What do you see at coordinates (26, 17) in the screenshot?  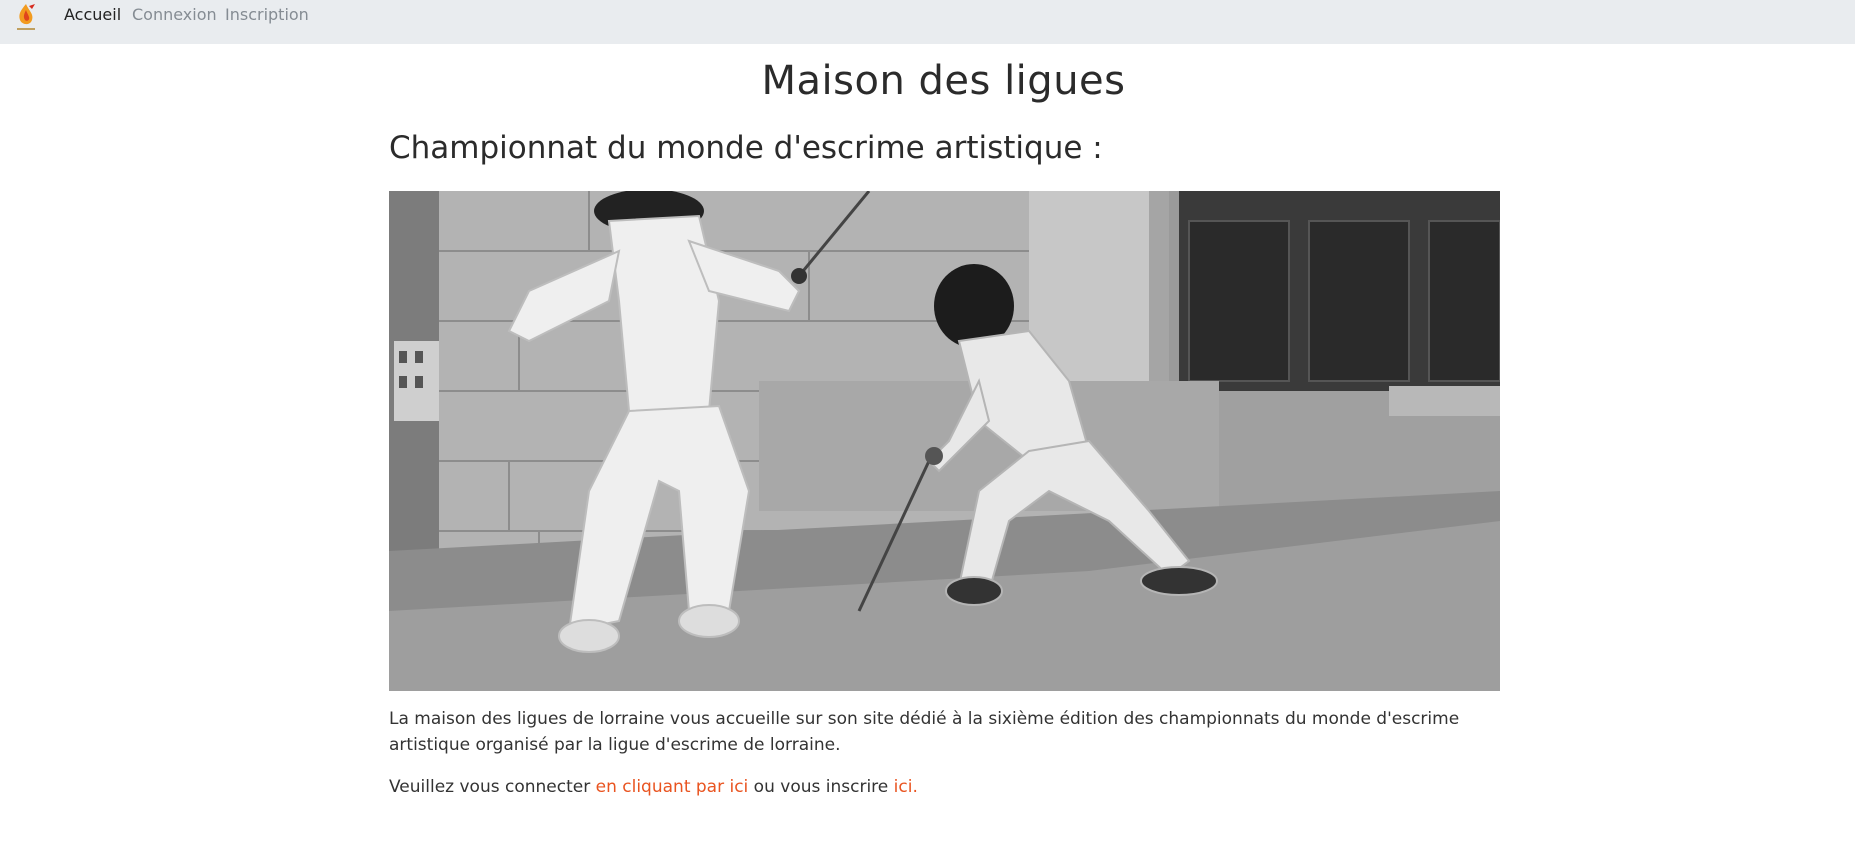 I see `league-flame-logo-icon` at bounding box center [26, 17].